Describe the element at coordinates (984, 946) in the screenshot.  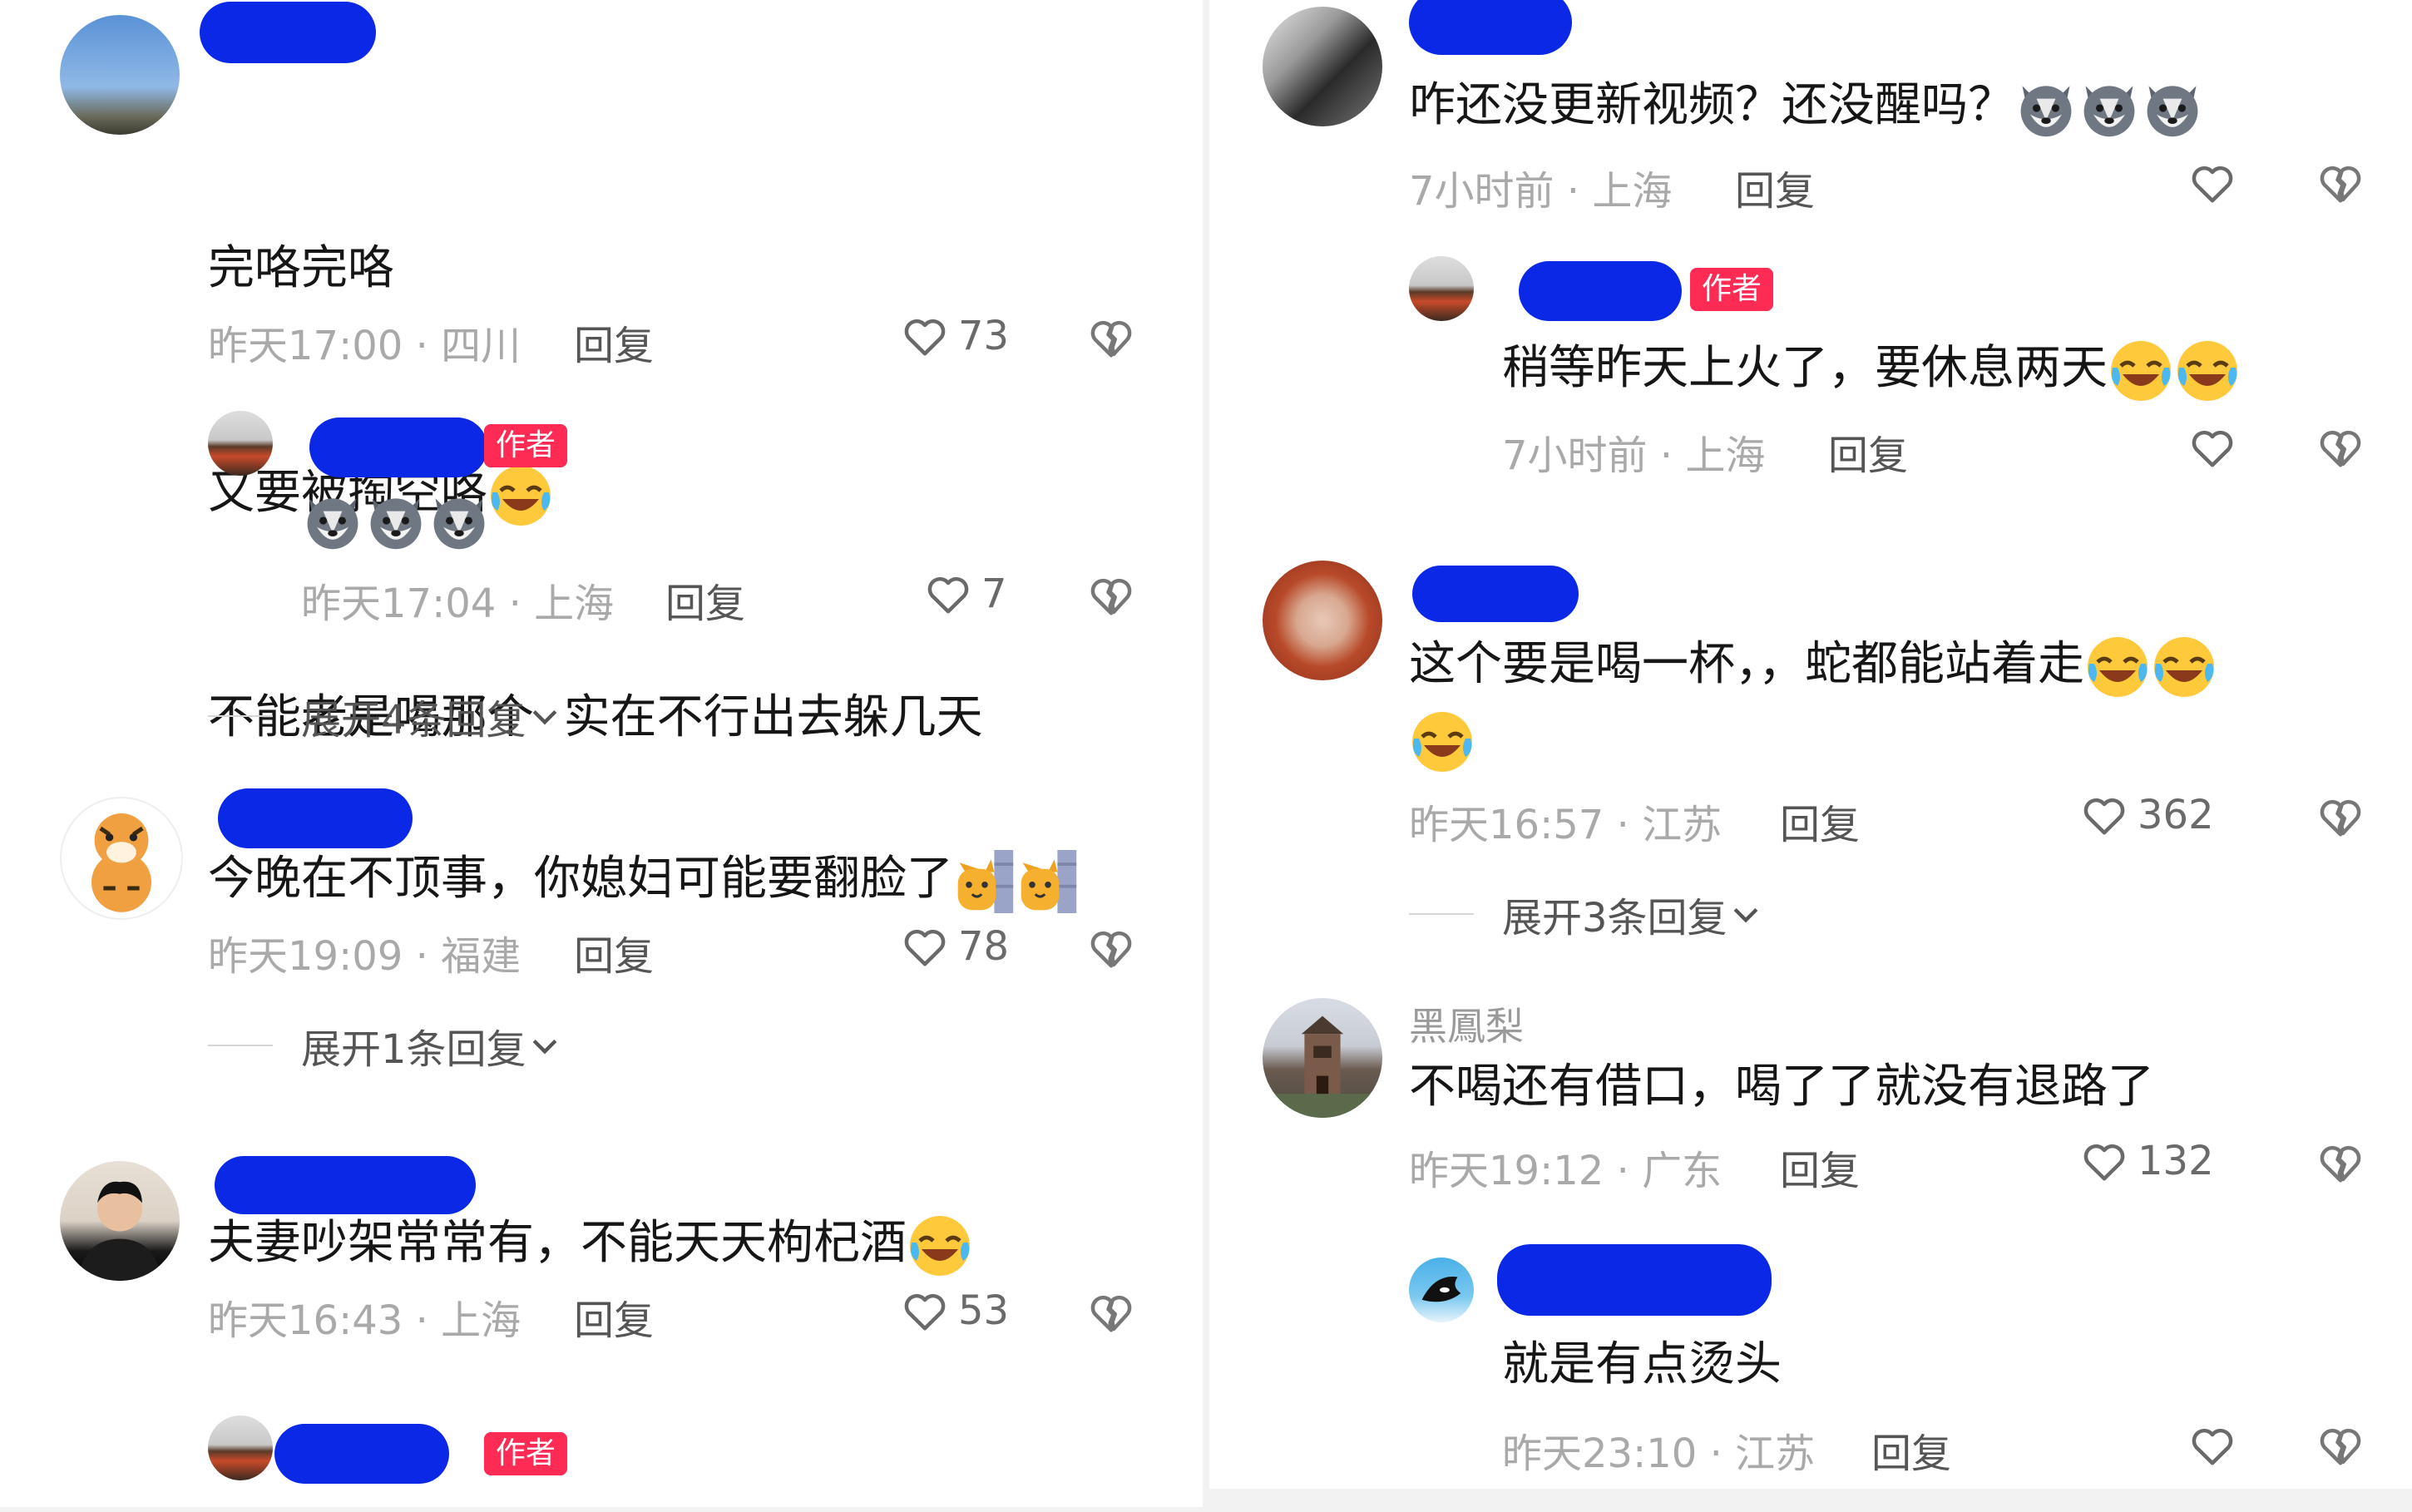
I see `like-count: 78` at that location.